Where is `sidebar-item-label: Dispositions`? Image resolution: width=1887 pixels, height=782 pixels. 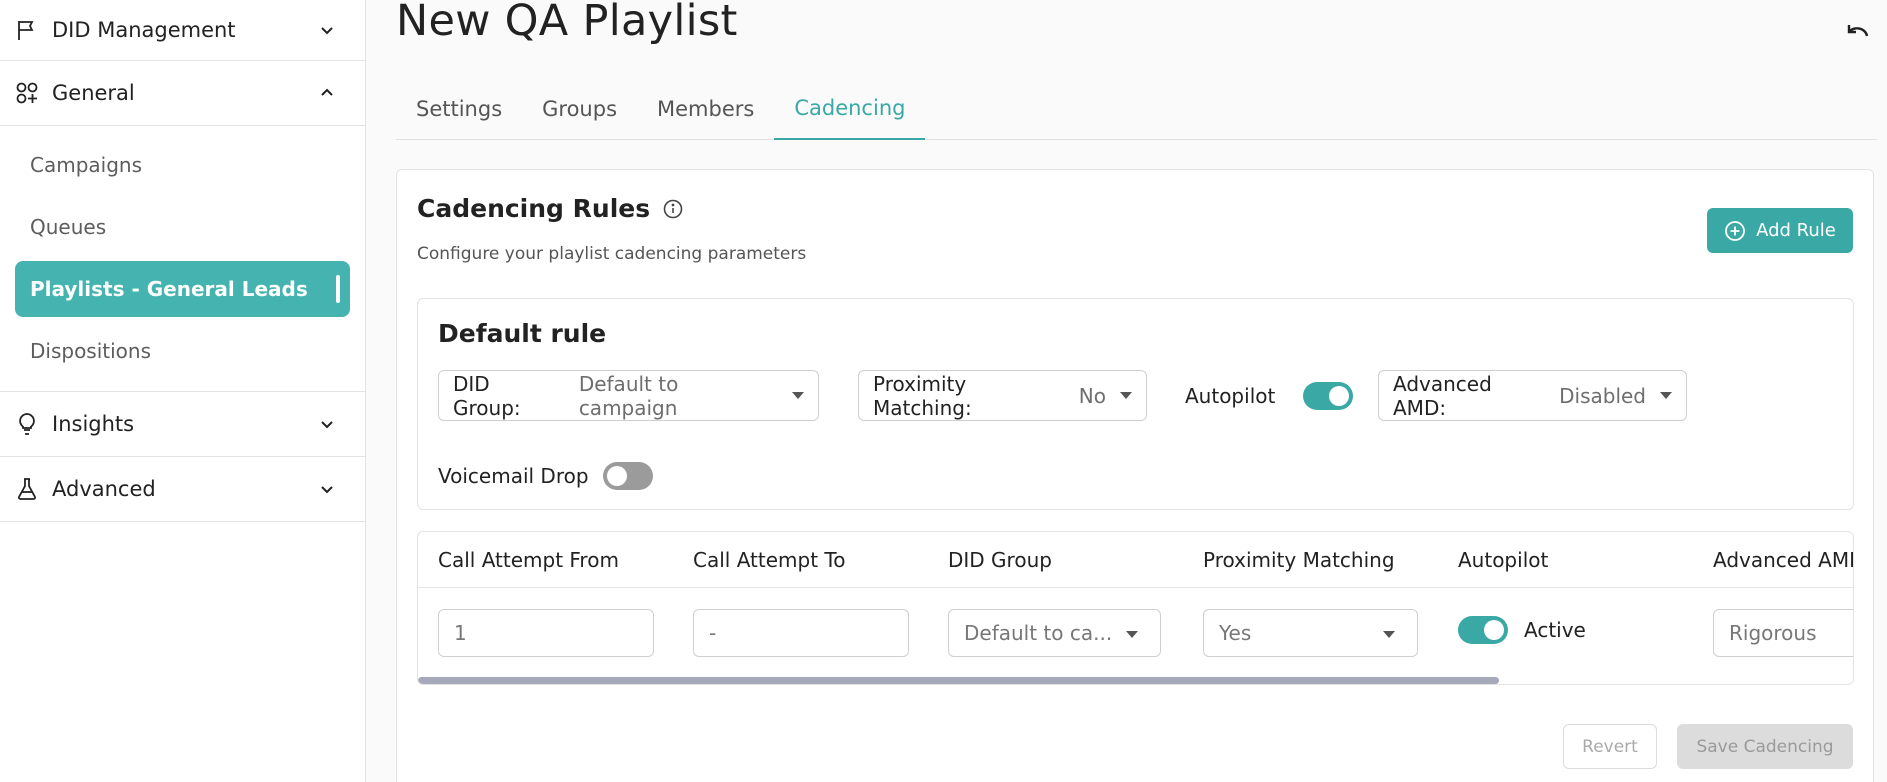 sidebar-item-label: Dispositions is located at coordinates (91, 351).